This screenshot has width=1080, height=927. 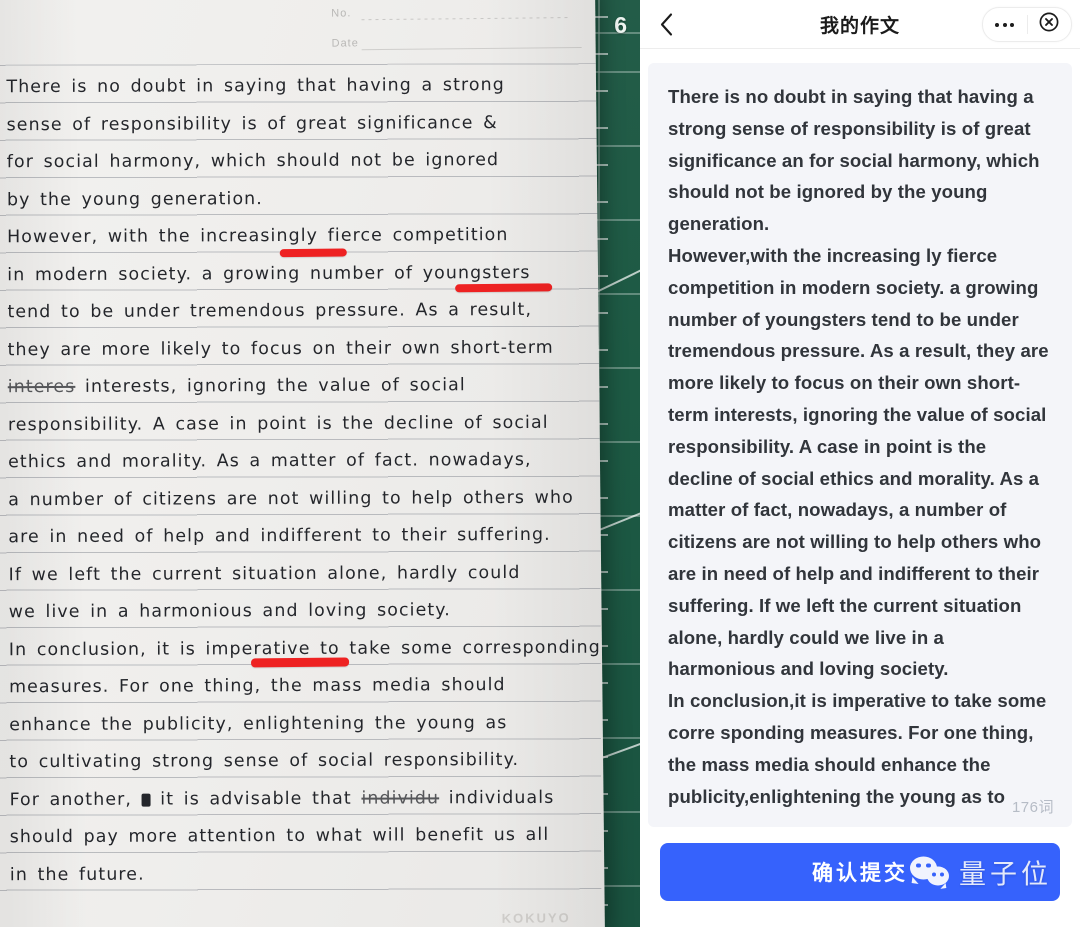 What do you see at coordinates (256, 799) in the screenshot?
I see `hand-line-rest-b: it is advisable that` at bounding box center [256, 799].